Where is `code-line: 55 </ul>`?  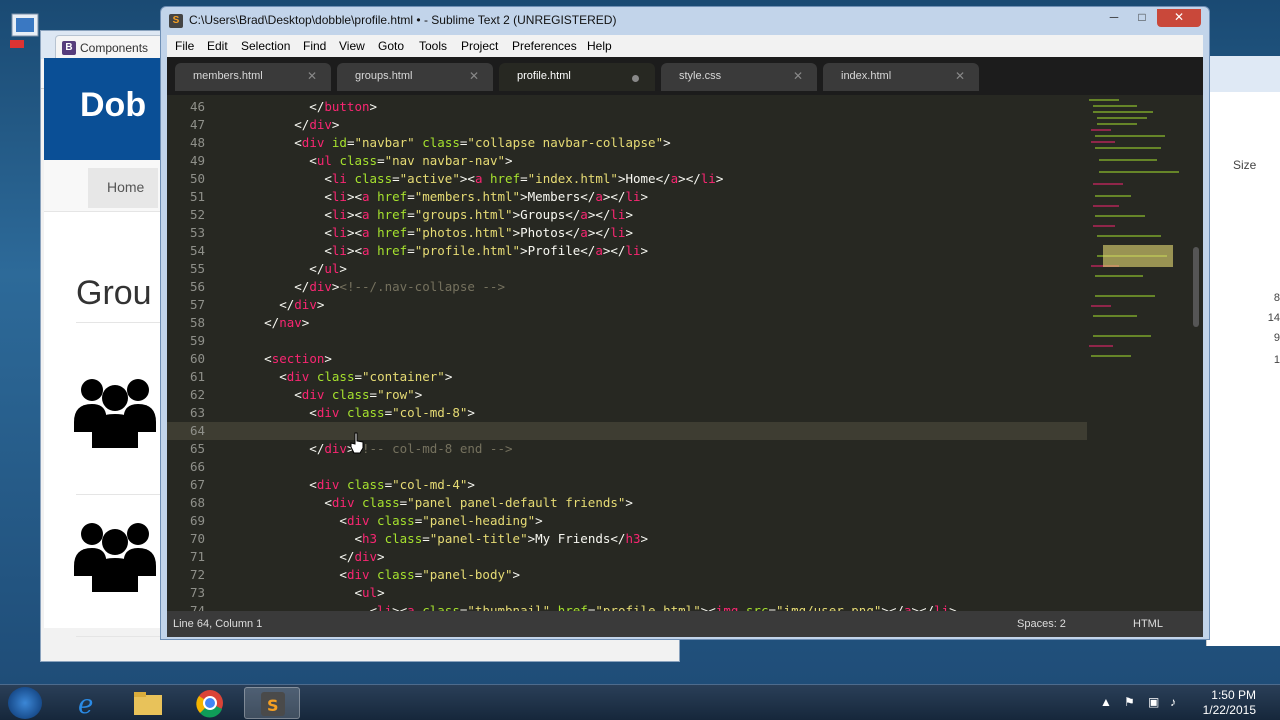 code-line: 55 </ul> is located at coordinates (627, 269).